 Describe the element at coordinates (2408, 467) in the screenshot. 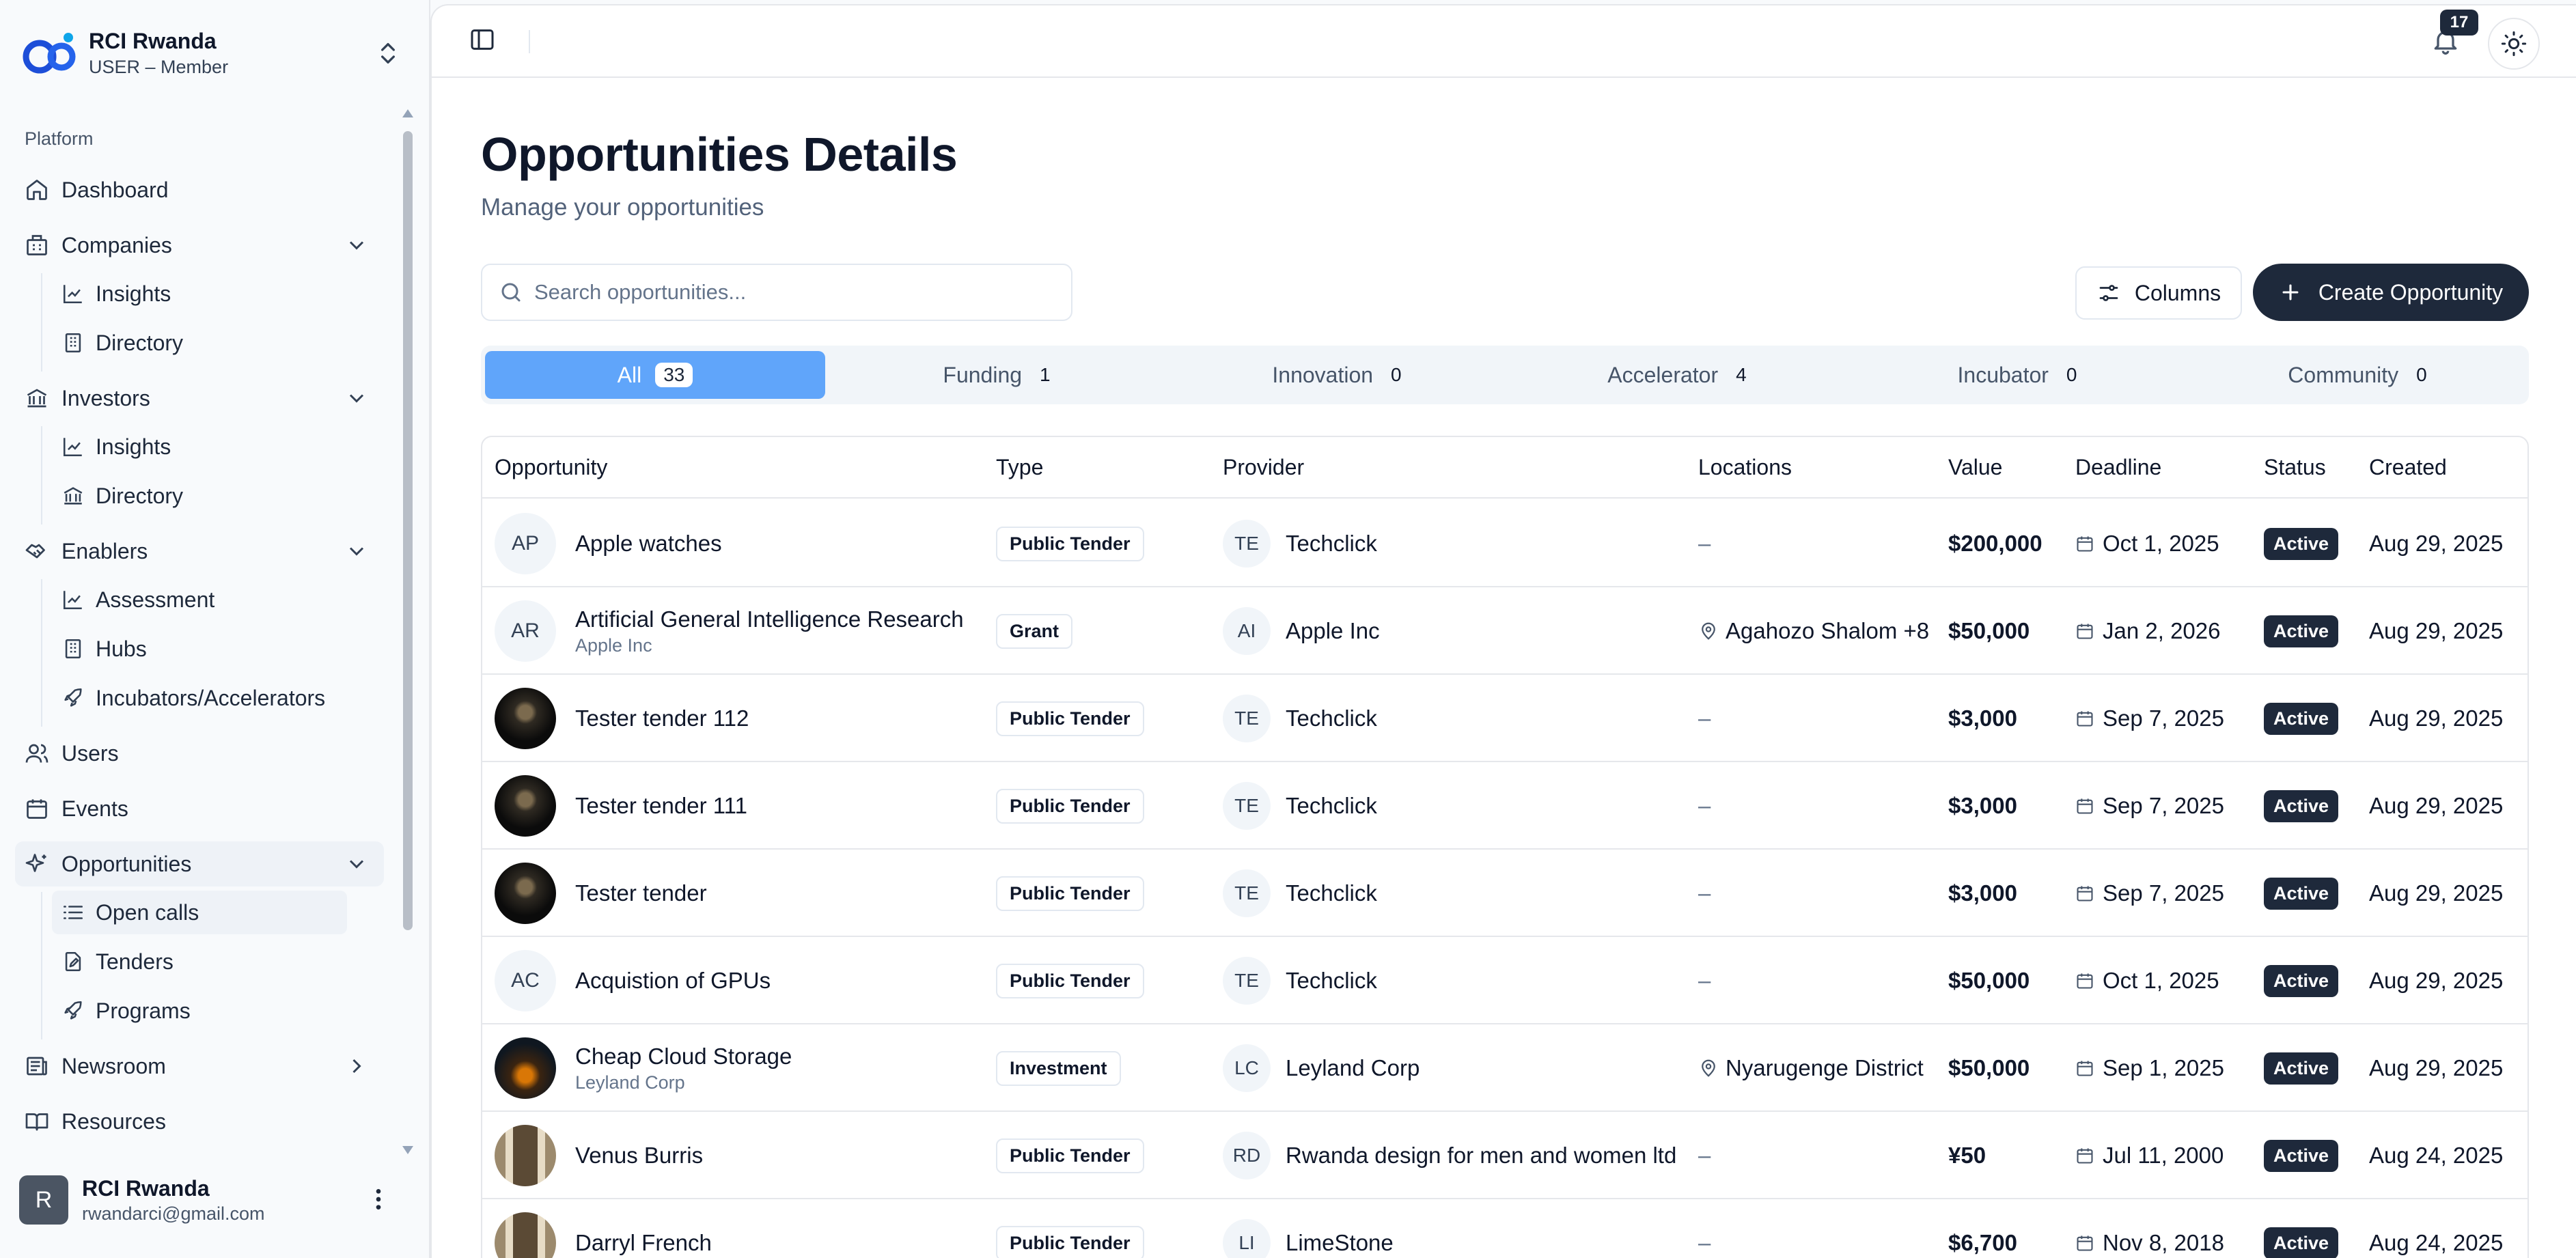

I see `column-header-created: Created` at that location.